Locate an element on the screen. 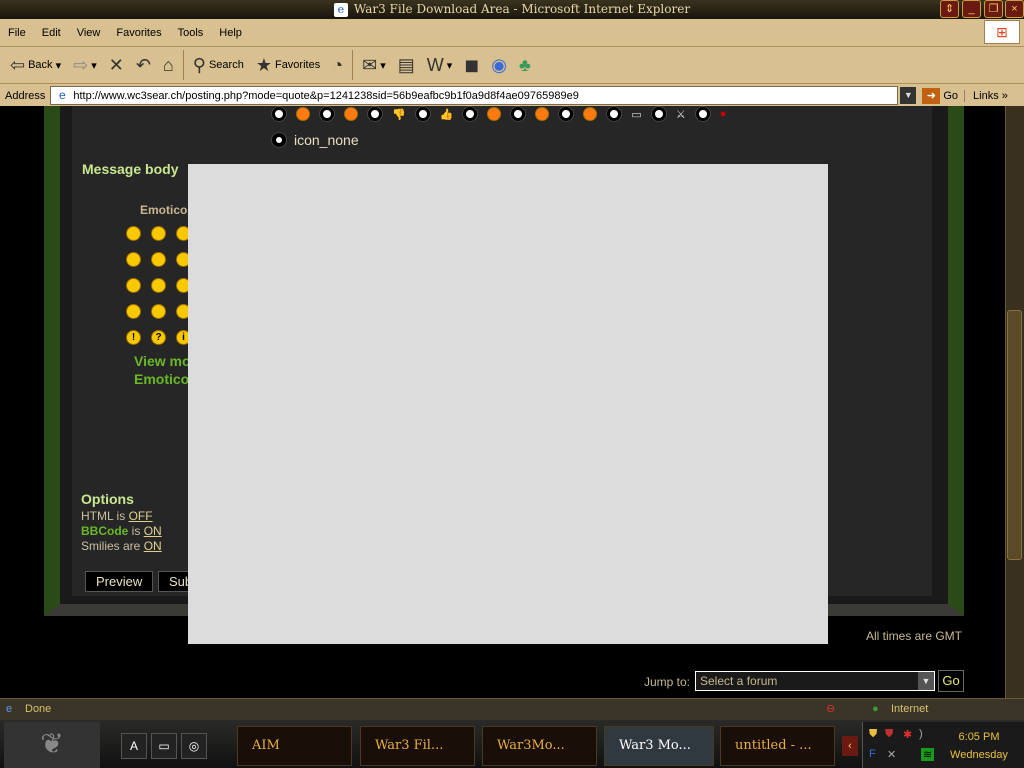 Image resolution: width=1024 pixels, height=768 pixels. minimize-button: _ is located at coordinates (971, 9).